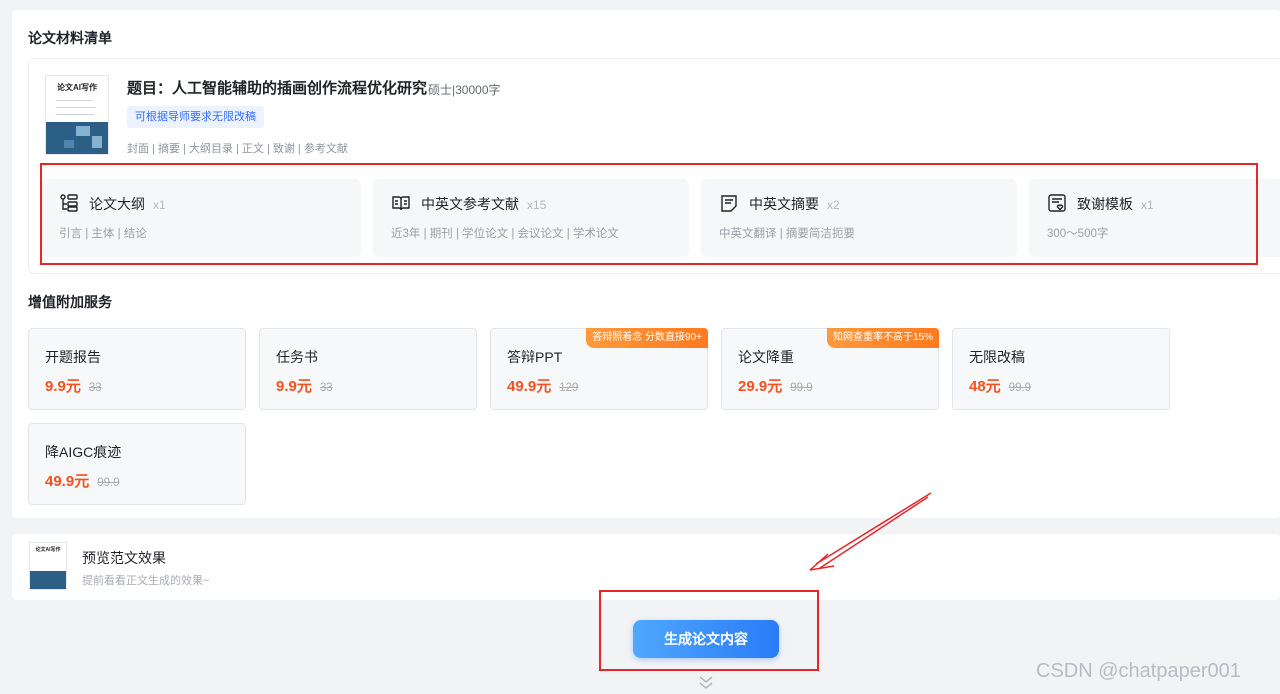 The height and width of the screenshot is (694, 1280). Describe the element at coordinates (505, 234) in the screenshot. I see `feature-desc: 近3年 | 期刊 | 学位论文 | 会议论文 | 学术论文` at that location.